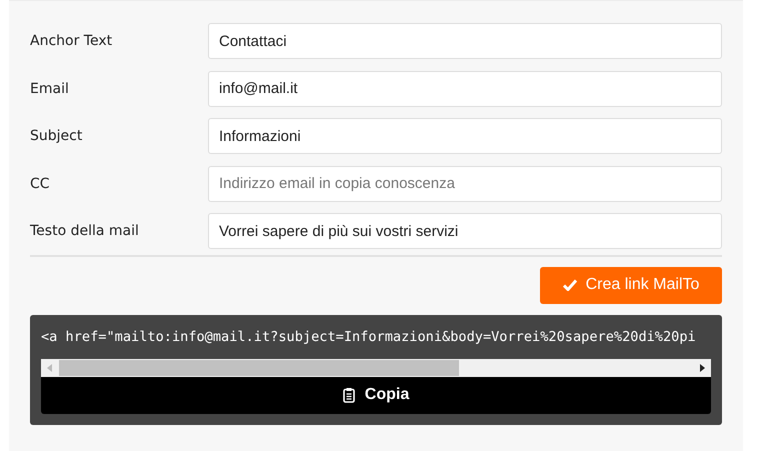 Image resolution: width=768 pixels, height=451 pixels. I want to click on scrollbar-thumb, so click(259, 368).